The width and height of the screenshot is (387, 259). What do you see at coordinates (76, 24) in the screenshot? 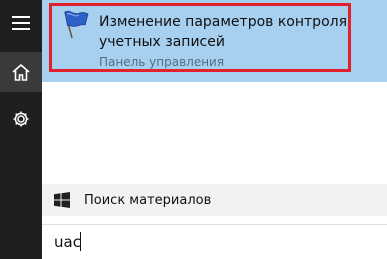
I see `uac-flag-icon` at bounding box center [76, 24].